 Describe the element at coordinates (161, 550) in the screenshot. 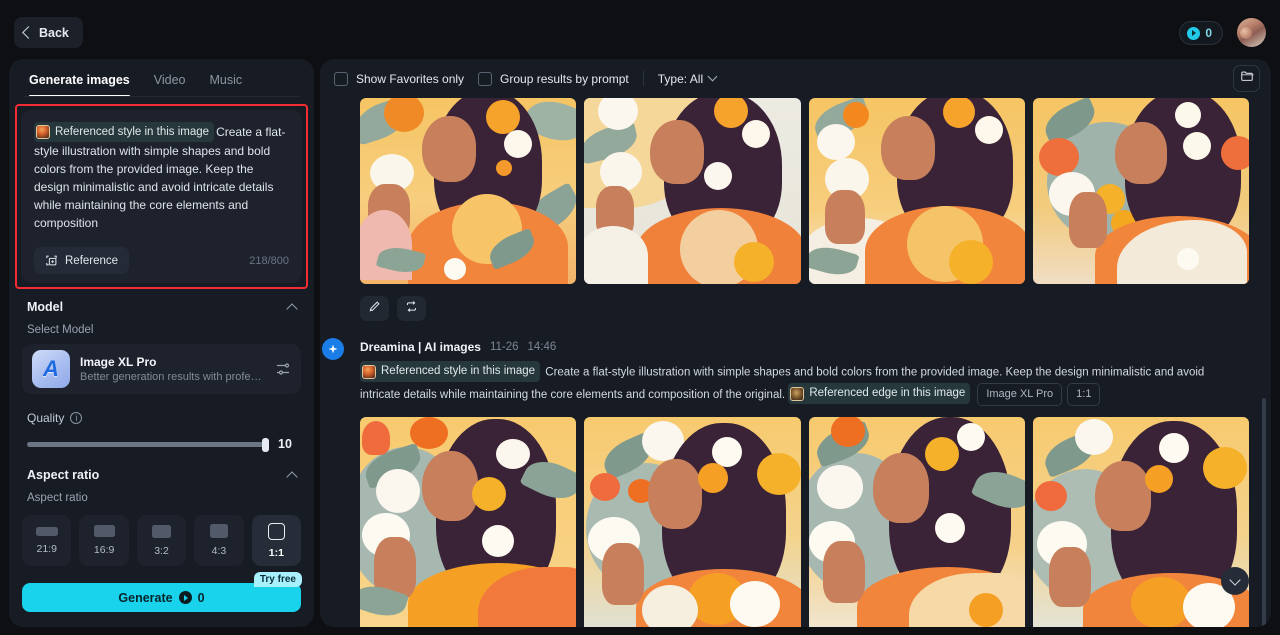

I see `aspect-option-label: 3:2` at that location.